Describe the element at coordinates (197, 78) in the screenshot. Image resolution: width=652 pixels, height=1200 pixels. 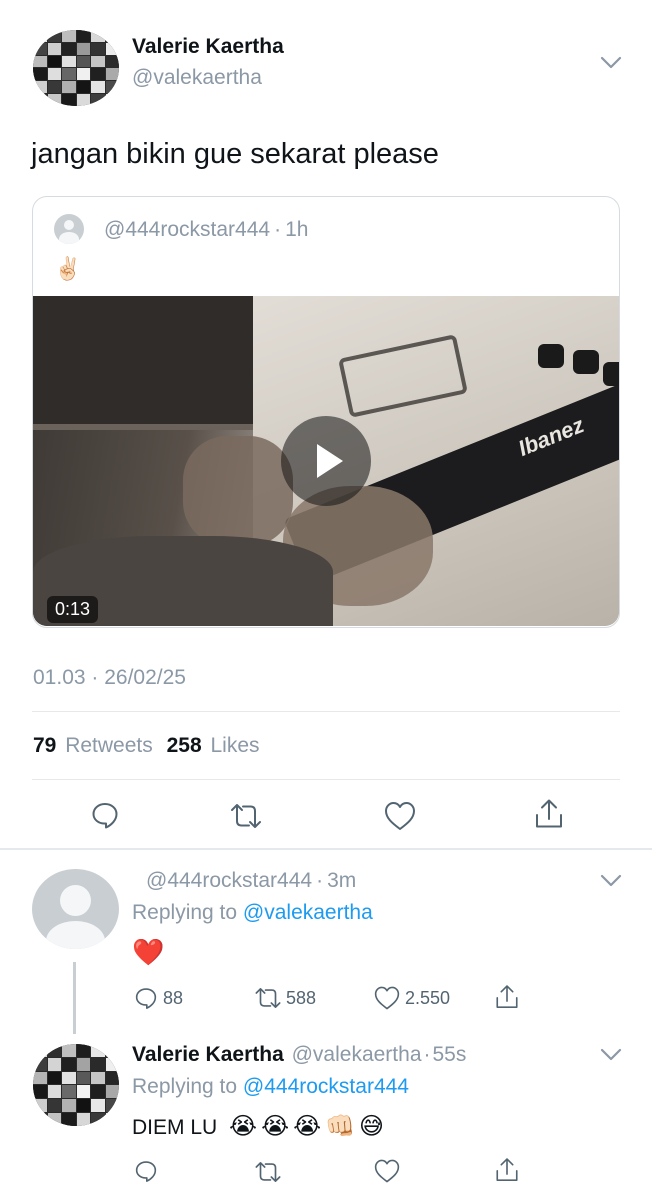
I see `author-handle: @valekaertha` at that location.